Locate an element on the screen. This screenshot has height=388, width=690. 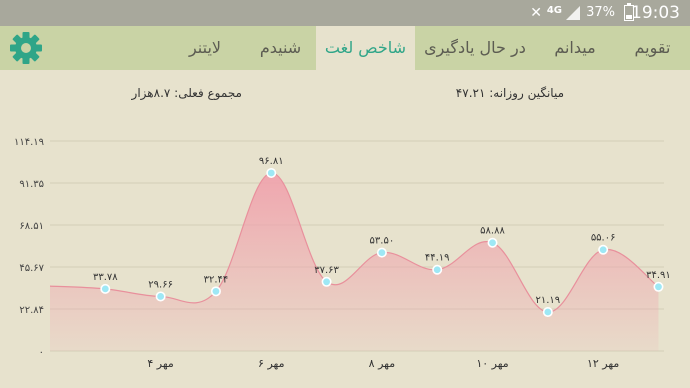
data-label: ۲۱.۱۹ is located at coordinates (548, 300).